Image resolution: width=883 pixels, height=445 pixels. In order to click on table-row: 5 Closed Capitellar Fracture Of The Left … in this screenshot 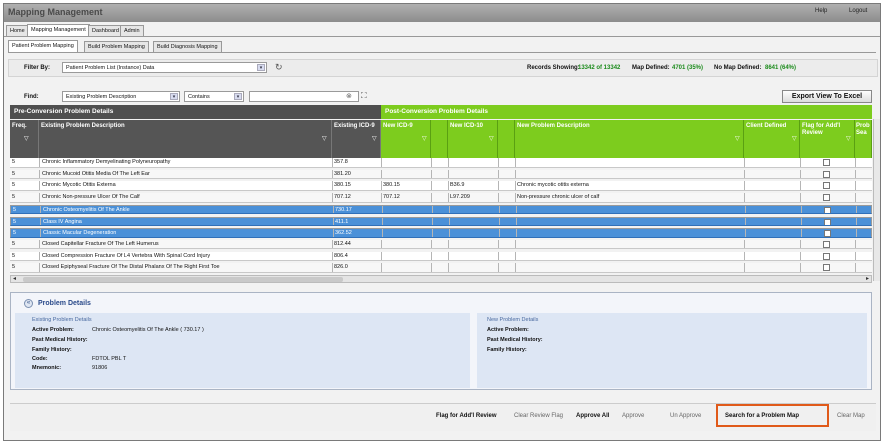, I will do `click(441, 244)`.